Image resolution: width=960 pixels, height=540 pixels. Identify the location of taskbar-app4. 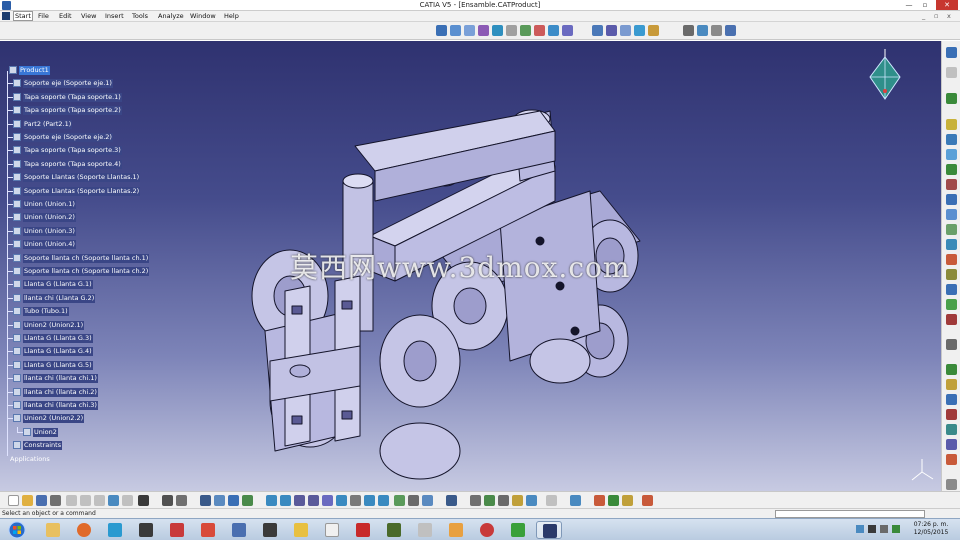
(146, 530).